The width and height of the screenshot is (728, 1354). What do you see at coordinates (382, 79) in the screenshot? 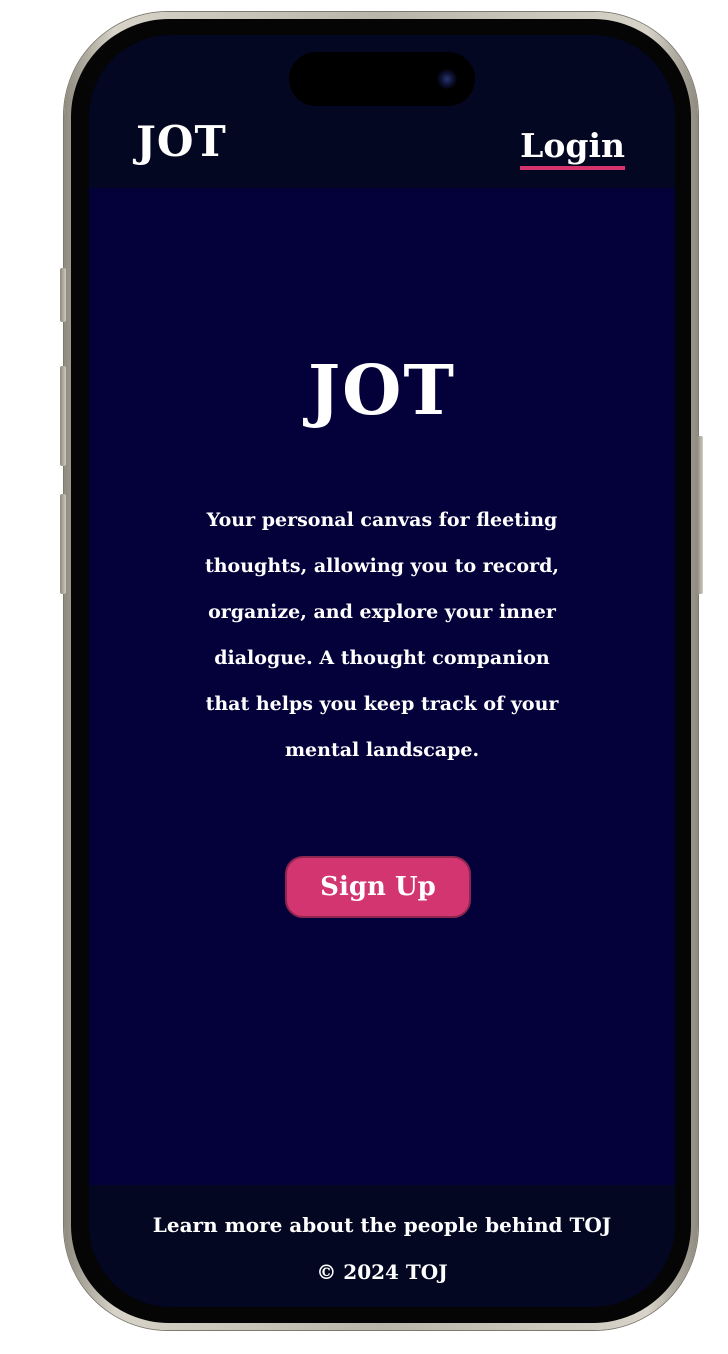
I see `dynamic-island` at bounding box center [382, 79].